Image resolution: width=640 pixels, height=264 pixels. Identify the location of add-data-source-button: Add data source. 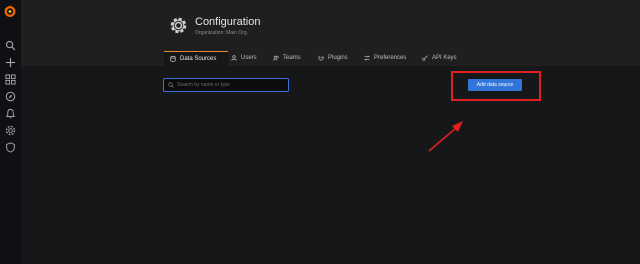
(495, 85).